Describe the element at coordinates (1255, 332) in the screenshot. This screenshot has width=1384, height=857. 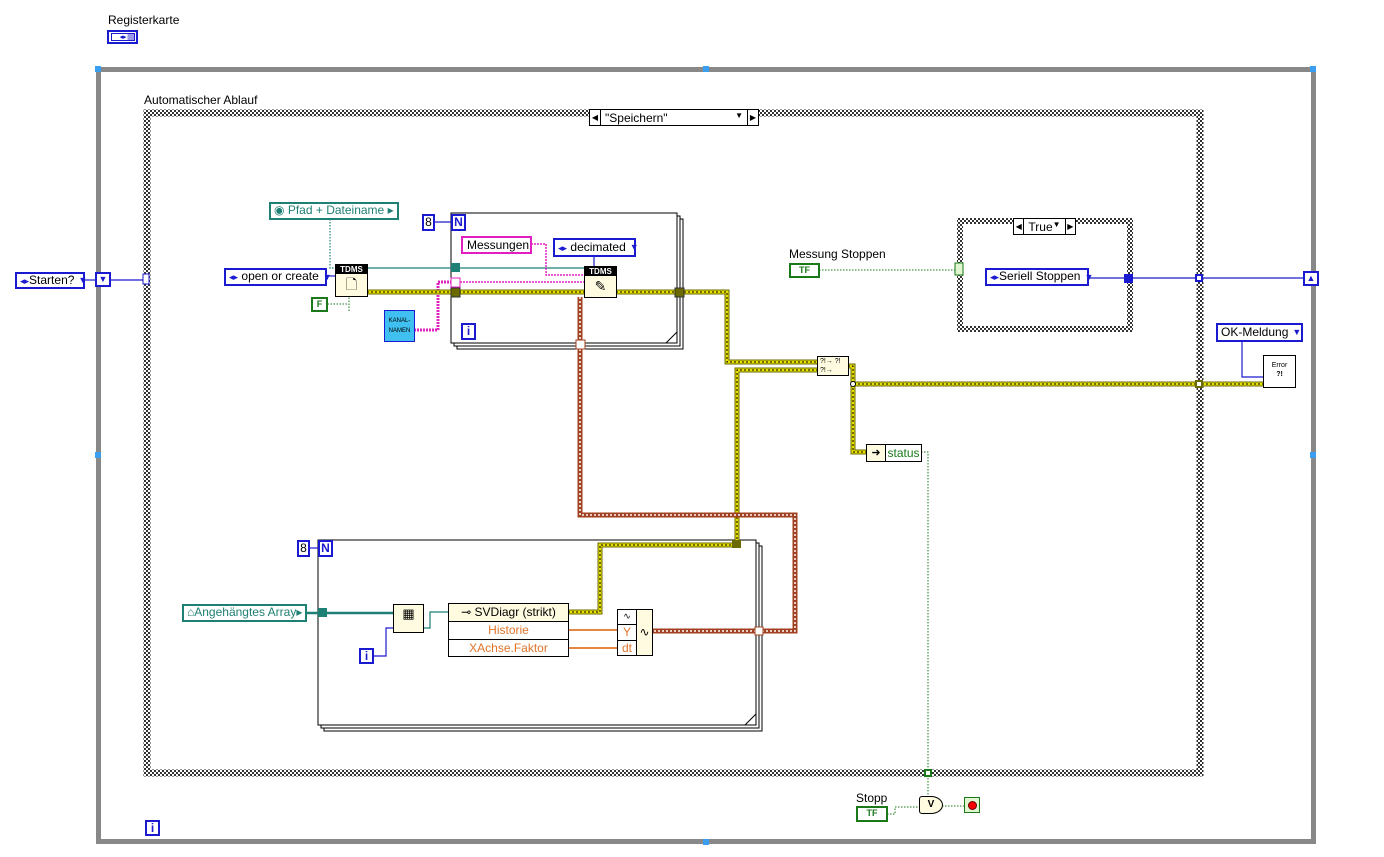
I see `dialog-type-value: OK-Meldung` at that location.